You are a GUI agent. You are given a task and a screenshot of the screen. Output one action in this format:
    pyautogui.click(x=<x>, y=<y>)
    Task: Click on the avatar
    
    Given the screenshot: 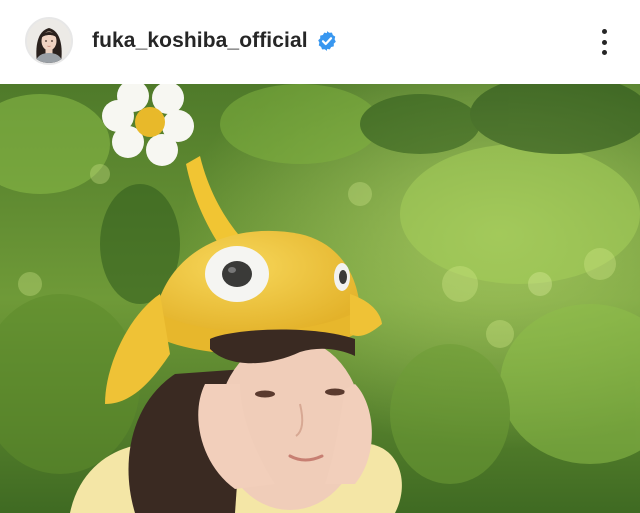 What is the action you would take?
    pyautogui.click(x=49, y=41)
    